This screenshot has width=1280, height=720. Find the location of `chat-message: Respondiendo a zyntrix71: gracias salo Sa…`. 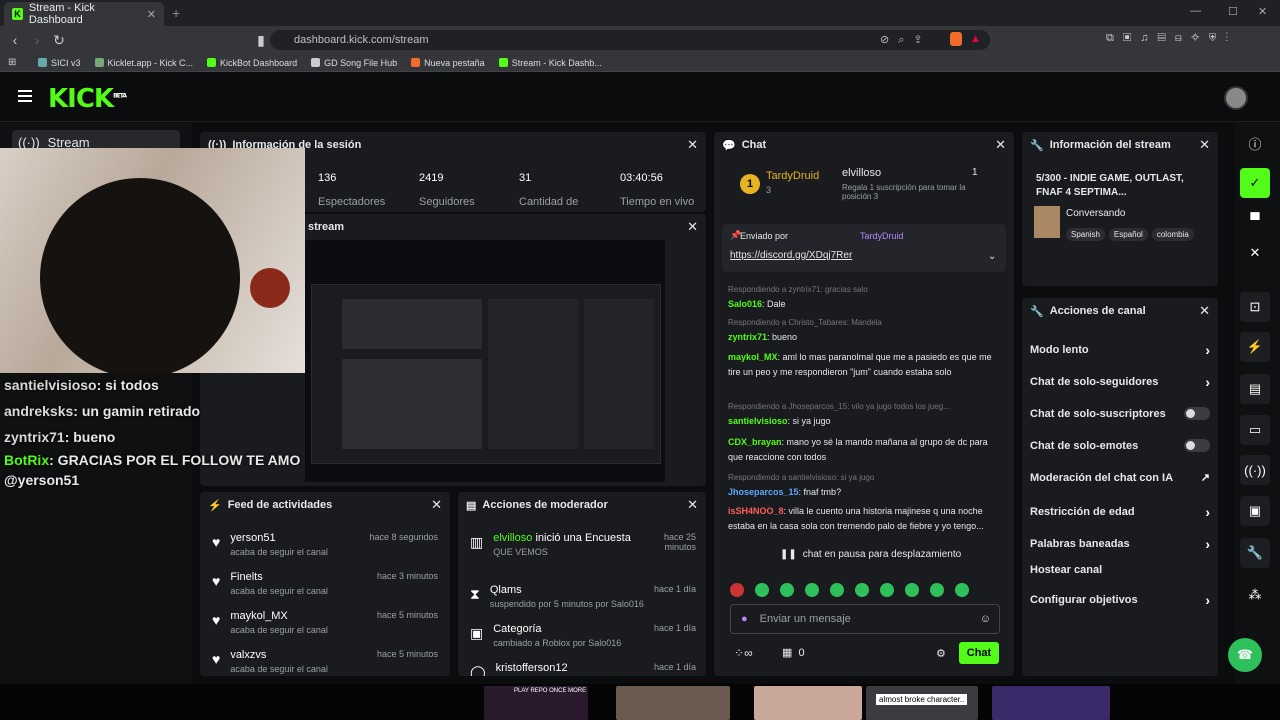

chat-message: Respondiendo a zyntrix71: gracias salo Sa… is located at coordinates (798, 297).